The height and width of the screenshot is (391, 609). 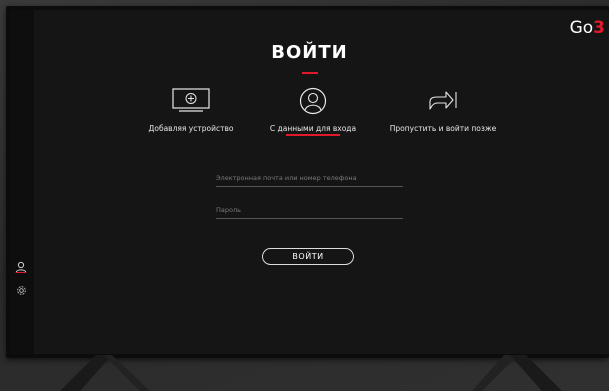 I want to click on active-option-indicator, so click(x=313, y=135).